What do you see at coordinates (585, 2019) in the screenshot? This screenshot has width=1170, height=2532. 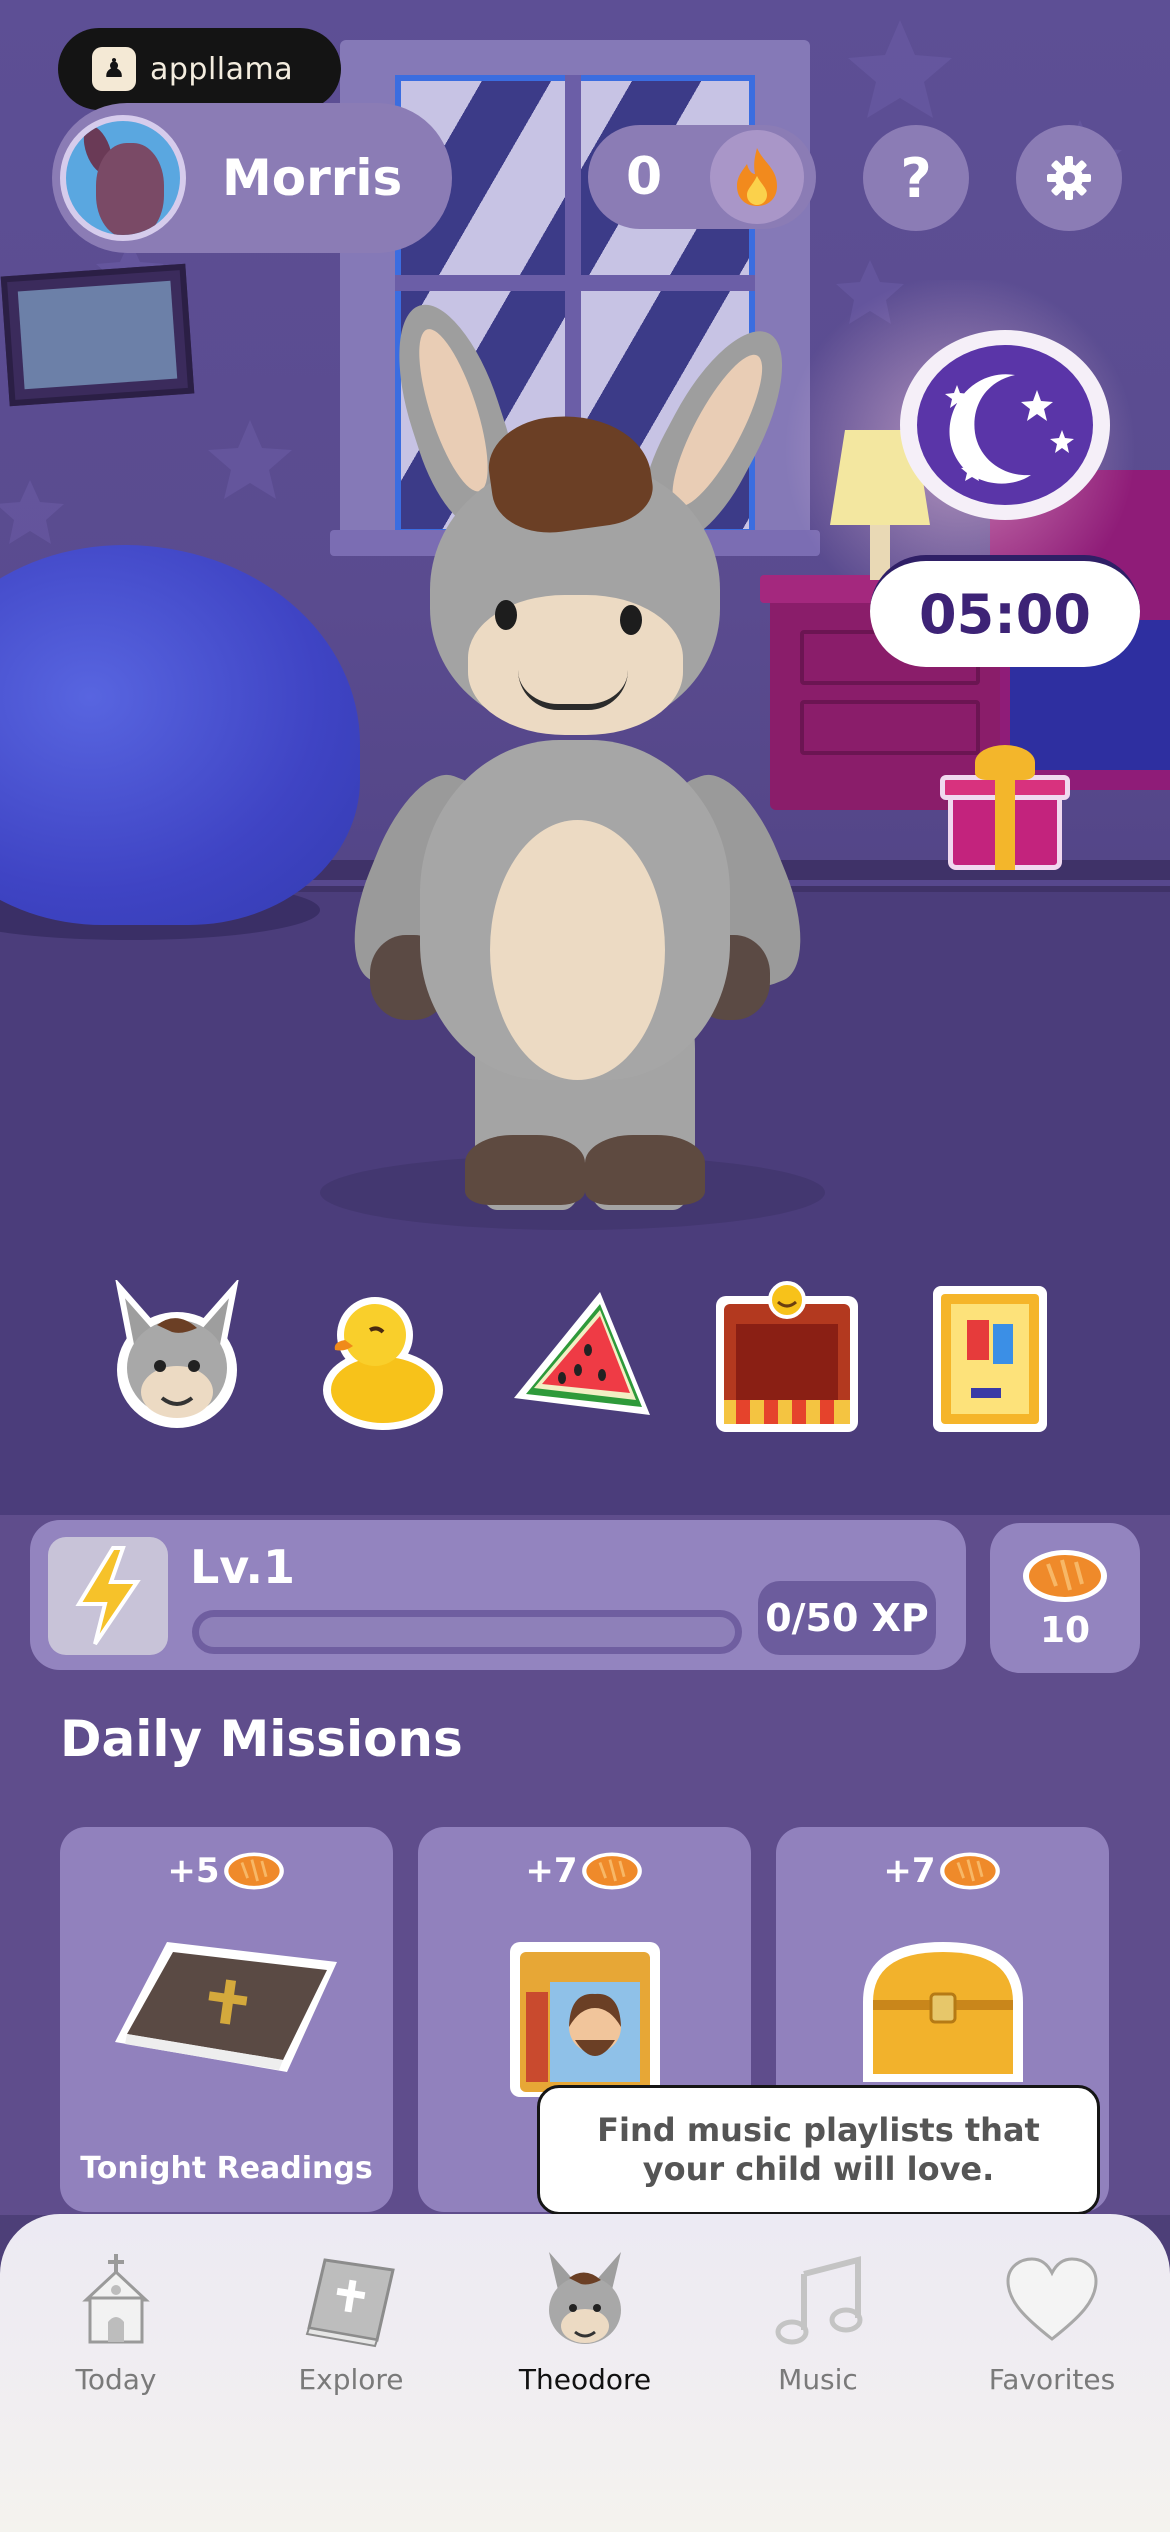 I see `jesus-puppet-theater-icon` at bounding box center [585, 2019].